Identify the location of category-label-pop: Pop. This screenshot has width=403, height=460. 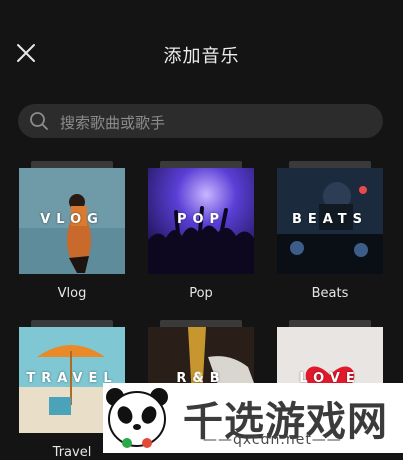
(201, 293).